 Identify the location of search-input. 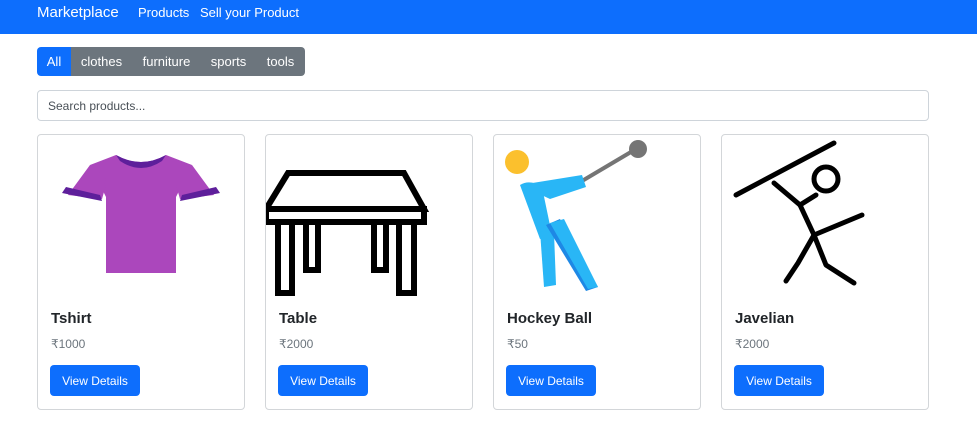
(483, 105).